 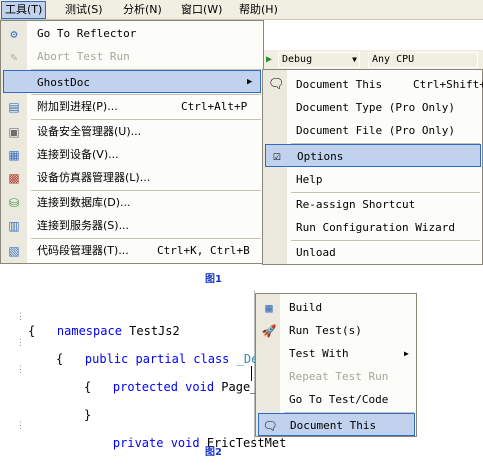 What do you see at coordinates (269, 59) in the screenshot?
I see `start-debug-icon: ▶` at bounding box center [269, 59].